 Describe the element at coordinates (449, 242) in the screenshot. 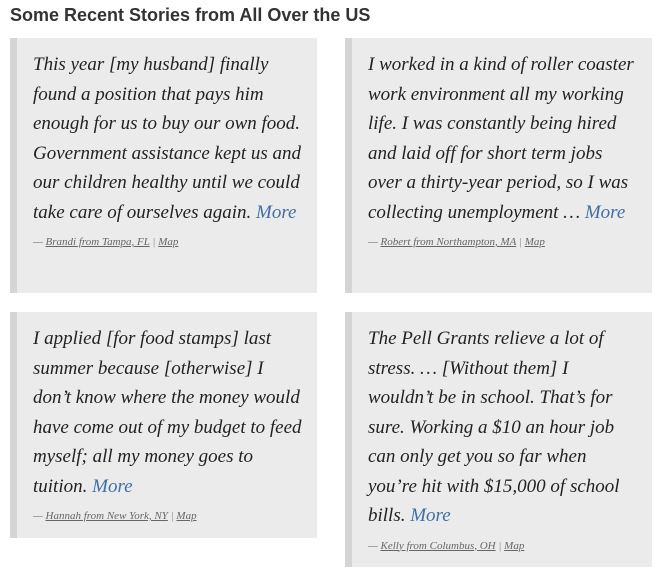

I see `author-link: Robert from Northampton, MA` at that location.